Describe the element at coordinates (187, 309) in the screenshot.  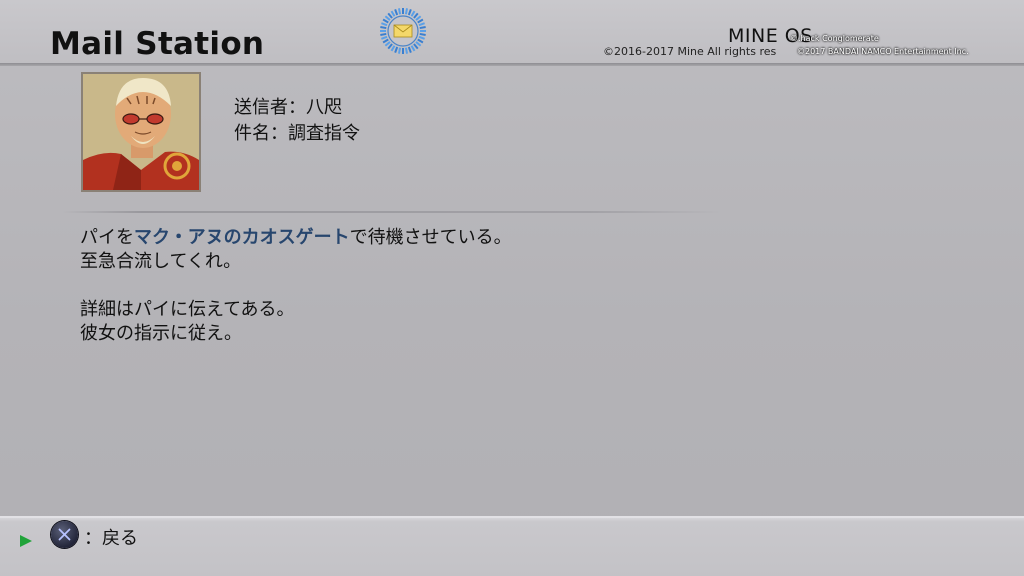
I see `body-line-3: 詳細はパイに伝えてある。` at that location.